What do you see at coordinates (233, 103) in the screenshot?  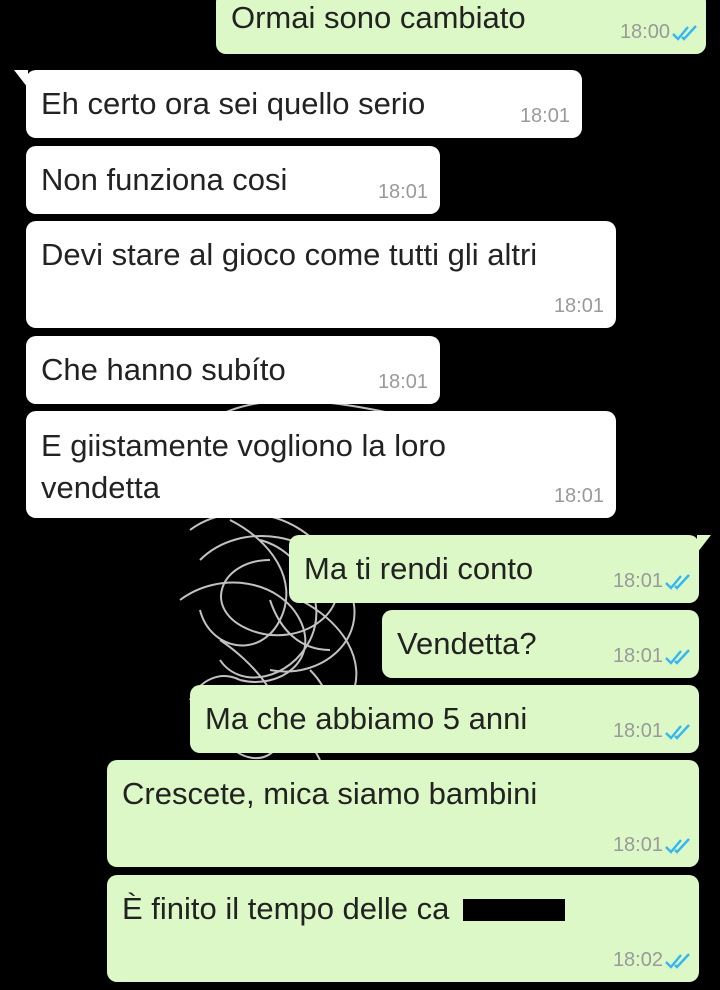 I see `message-text: Eh certo ora sei quello serio` at bounding box center [233, 103].